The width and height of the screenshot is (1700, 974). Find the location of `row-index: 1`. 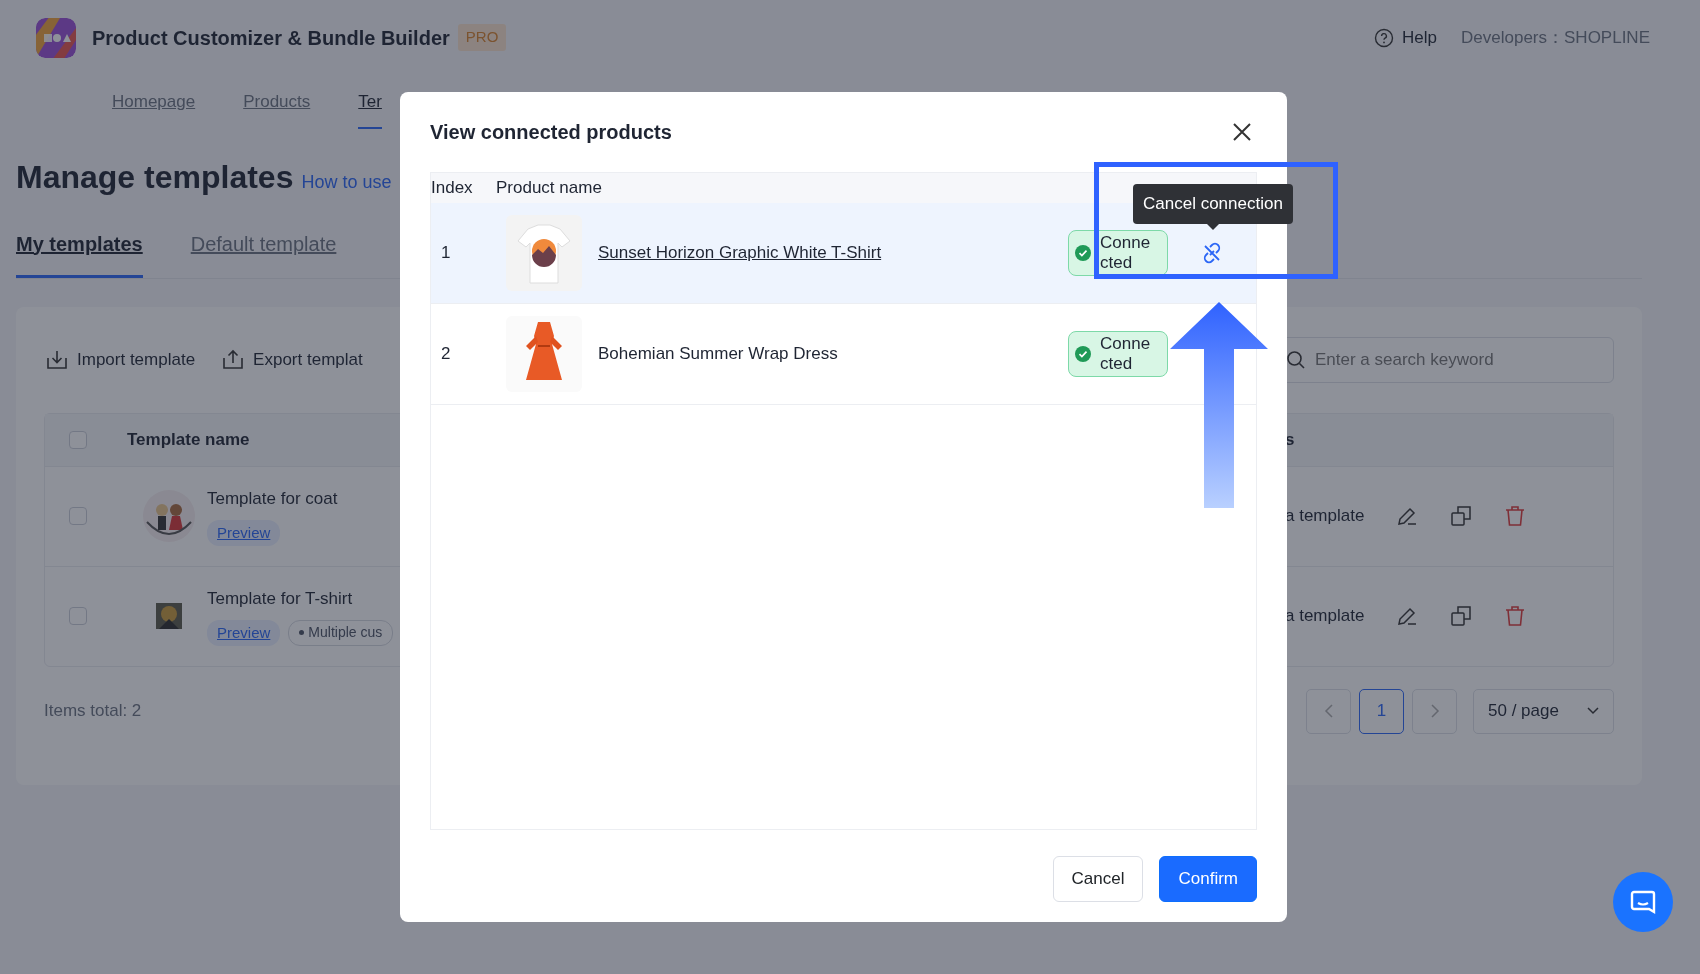

row-index: 1 is located at coordinates (446, 253).